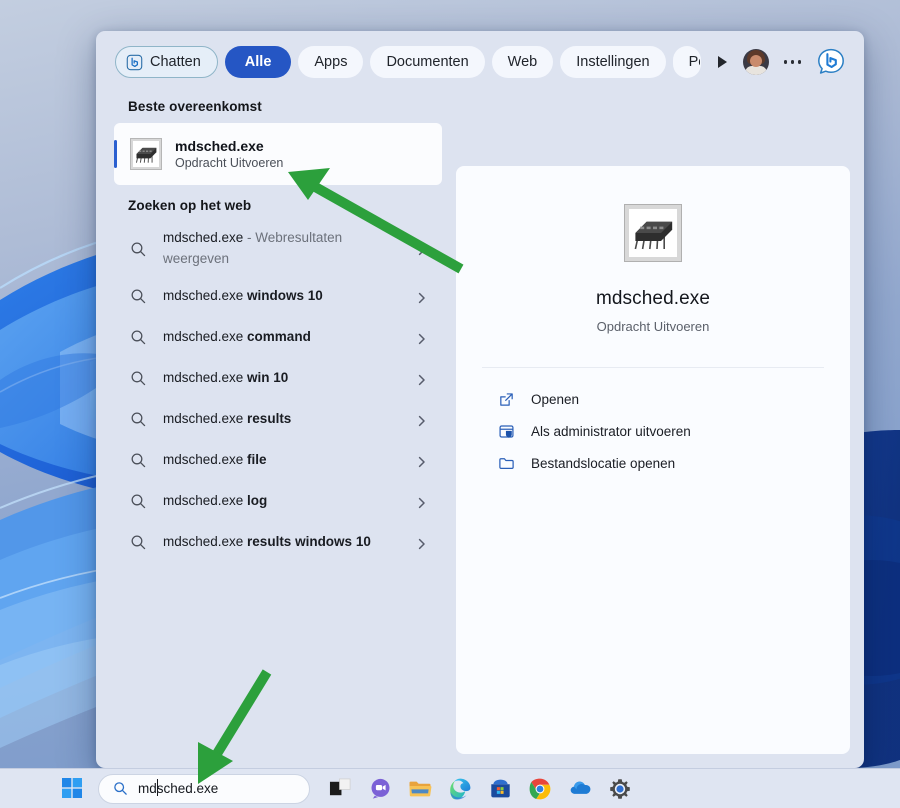 The width and height of the screenshot is (900, 808). Describe the element at coordinates (506, 463) in the screenshot. I see `folder-open-icon` at that location.